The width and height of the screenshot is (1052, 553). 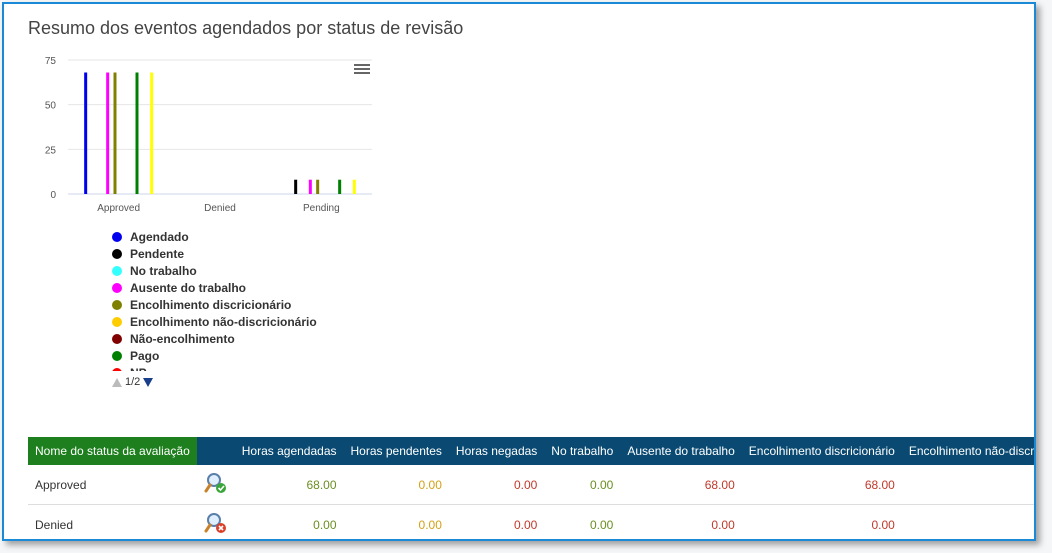 I want to click on approved-search-icon, so click(x=216, y=483).